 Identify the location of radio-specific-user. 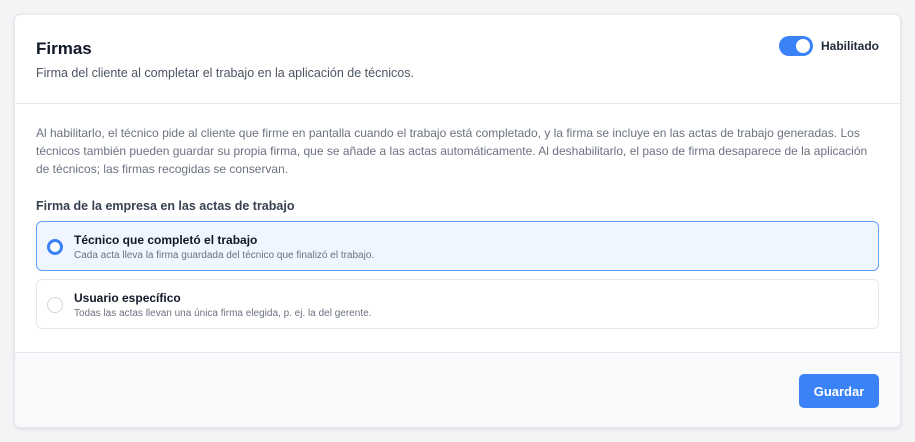
(55, 305).